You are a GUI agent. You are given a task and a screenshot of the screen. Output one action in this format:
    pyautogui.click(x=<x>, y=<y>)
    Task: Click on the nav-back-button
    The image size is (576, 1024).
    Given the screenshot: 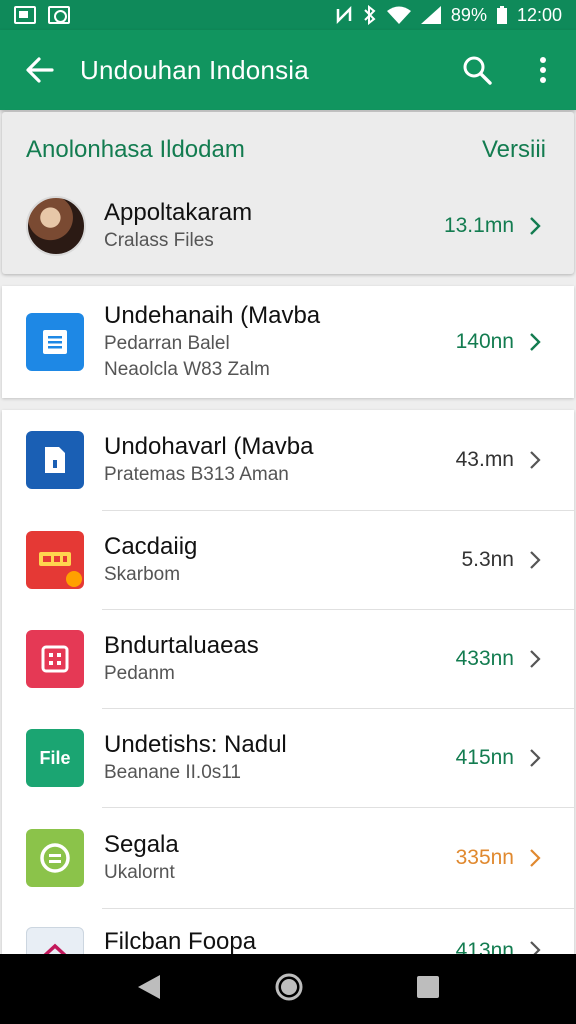 What is the action you would take?
    pyautogui.click(x=149, y=989)
    